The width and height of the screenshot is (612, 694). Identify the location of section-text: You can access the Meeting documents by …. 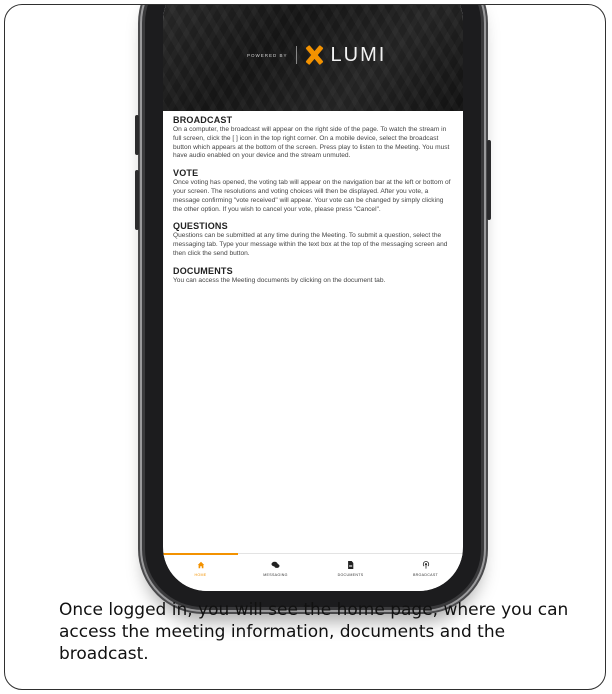
(279, 280).